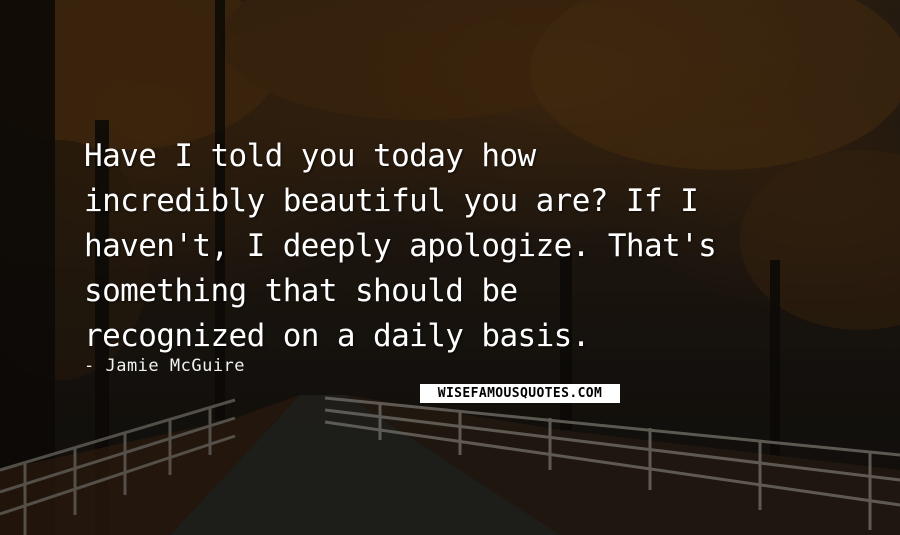 The width and height of the screenshot is (900, 535). I want to click on quote-author: - Jamie McGuire, so click(165, 366).